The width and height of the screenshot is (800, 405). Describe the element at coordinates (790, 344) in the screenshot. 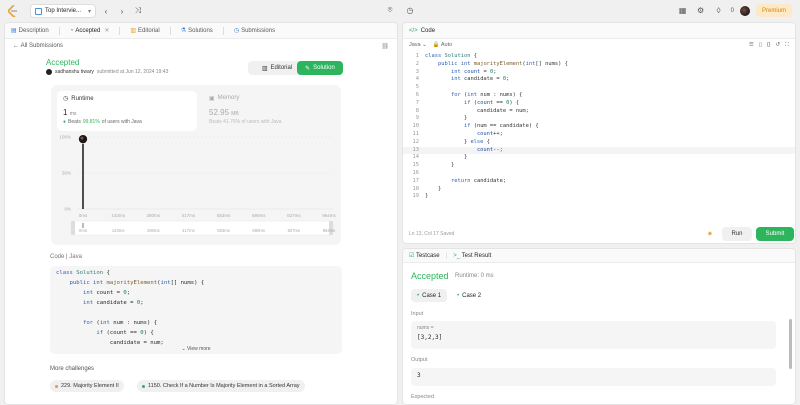

I see `scrollbar` at that location.